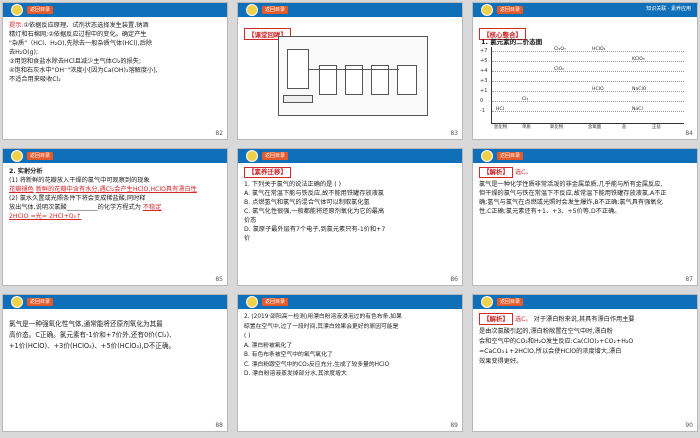  Describe the element at coordinates (321, 326) in the screenshot. I see `slide-text-line: 晾置在空气中,过了一段时间,其漂白效果会更好的原因可能是` at that location.